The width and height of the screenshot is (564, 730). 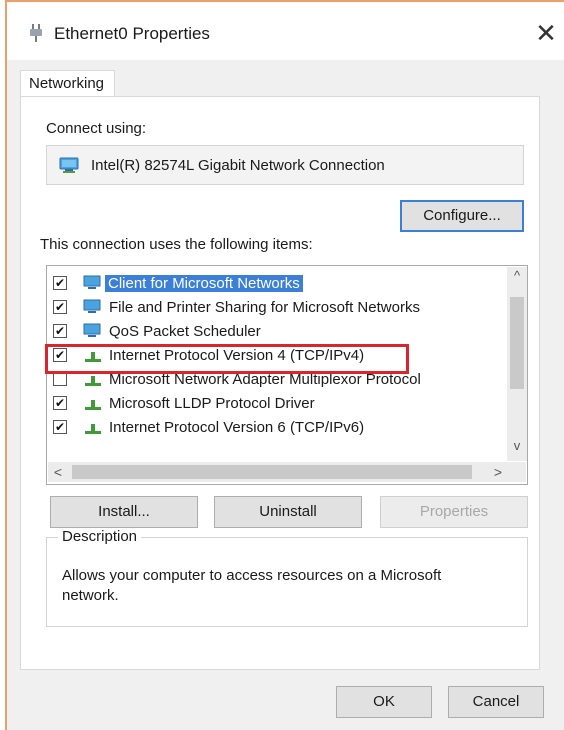 What do you see at coordinates (384, 702) in the screenshot?
I see `ok-button: OK` at bounding box center [384, 702].